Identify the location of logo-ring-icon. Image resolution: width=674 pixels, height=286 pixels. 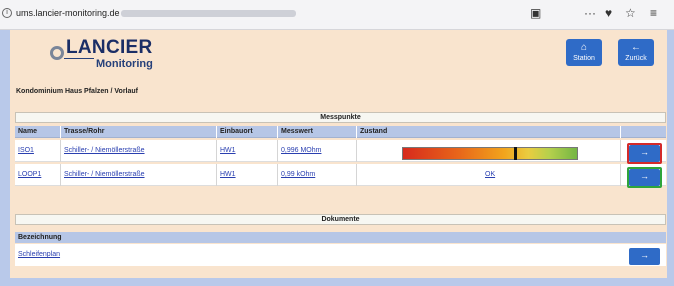
(57, 53).